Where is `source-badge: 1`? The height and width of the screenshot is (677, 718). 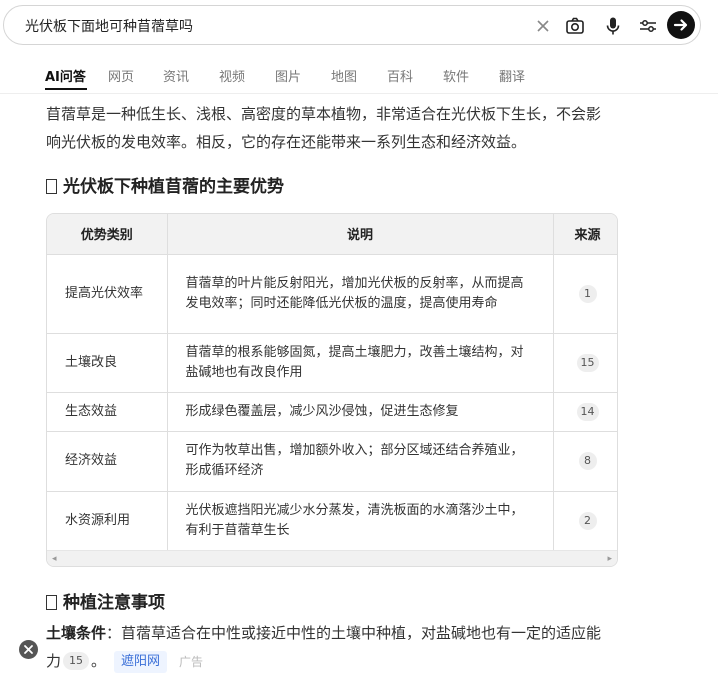 source-badge: 1 is located at coordinates (587, 293).